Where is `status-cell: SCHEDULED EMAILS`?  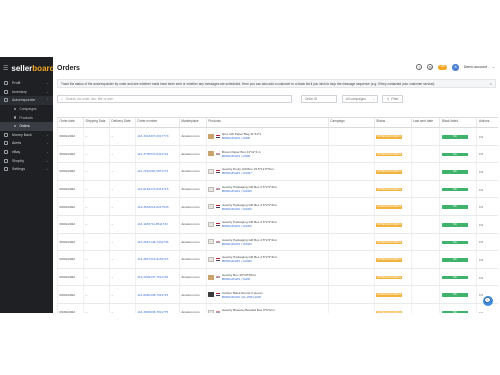 status-cell: SCHEDULED EMAILS is located at coordinates (392, 154).